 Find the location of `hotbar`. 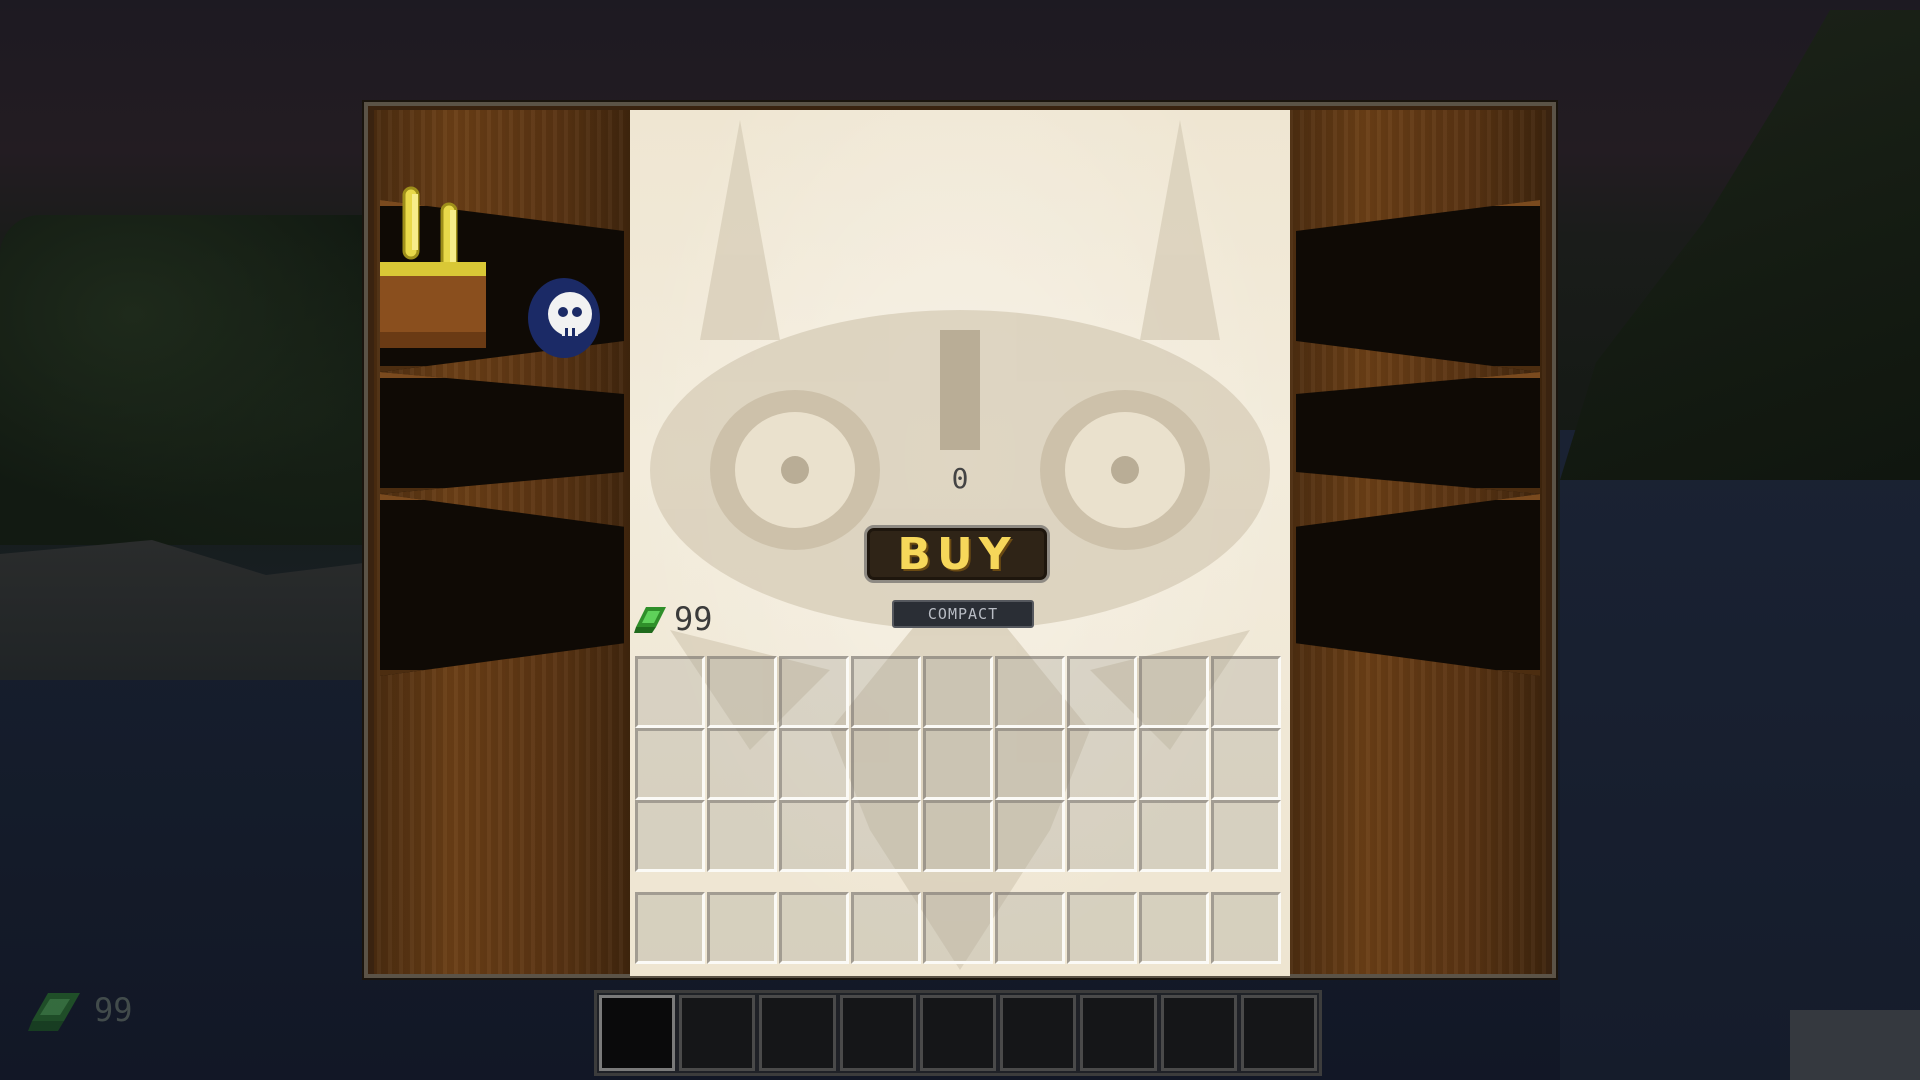

hotbar is located at coordinates (958, 1033).